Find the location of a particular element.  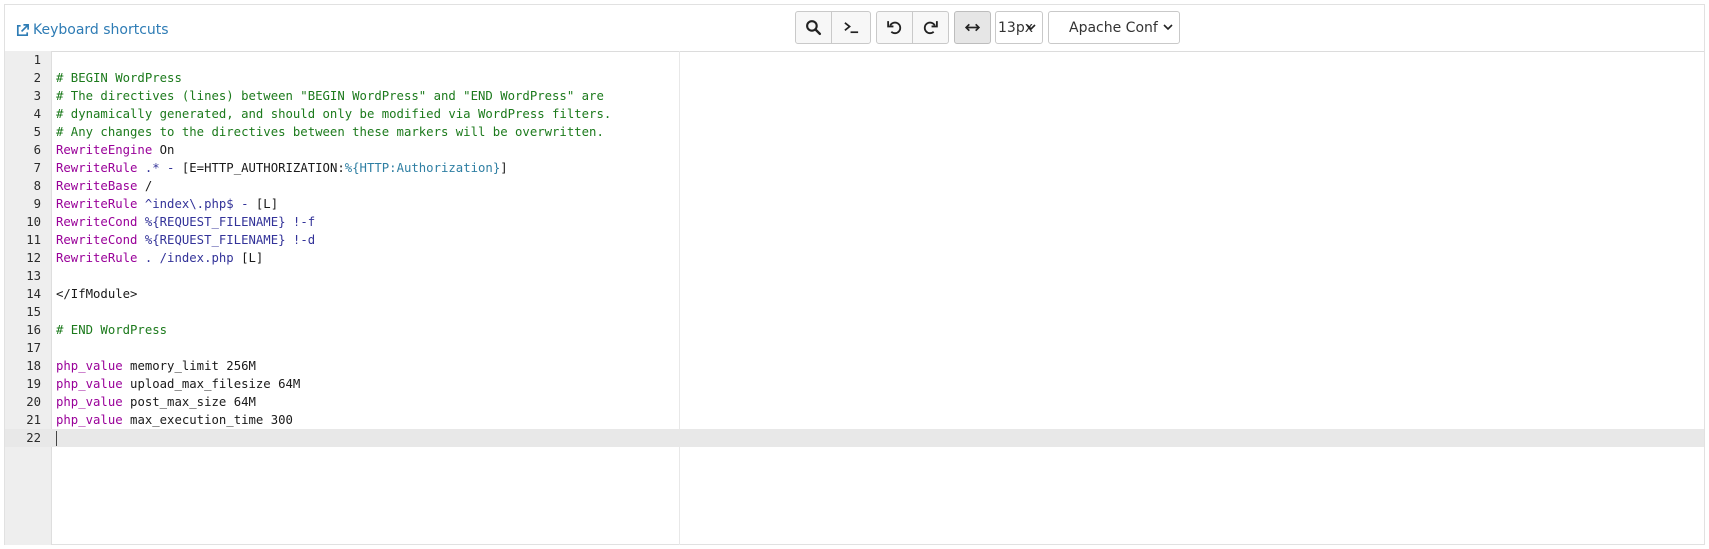

line-number: 12 is located at coordinates (33, 258).